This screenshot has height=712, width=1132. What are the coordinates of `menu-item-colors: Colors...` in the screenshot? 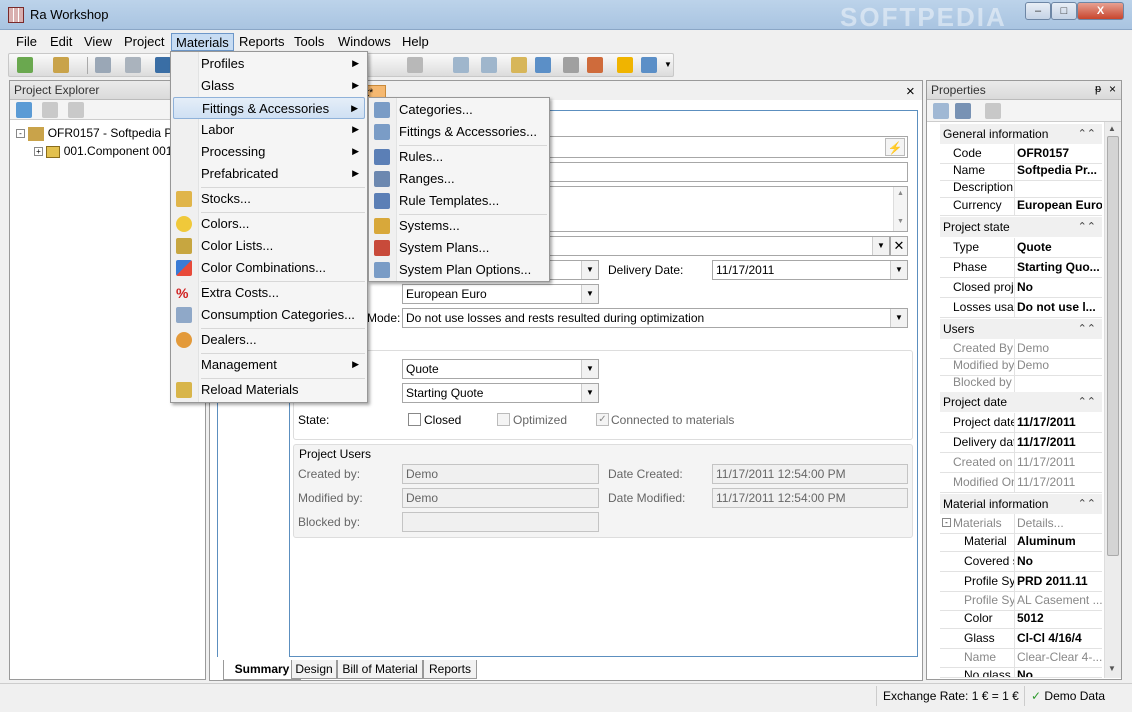 It's located at (269, 224).